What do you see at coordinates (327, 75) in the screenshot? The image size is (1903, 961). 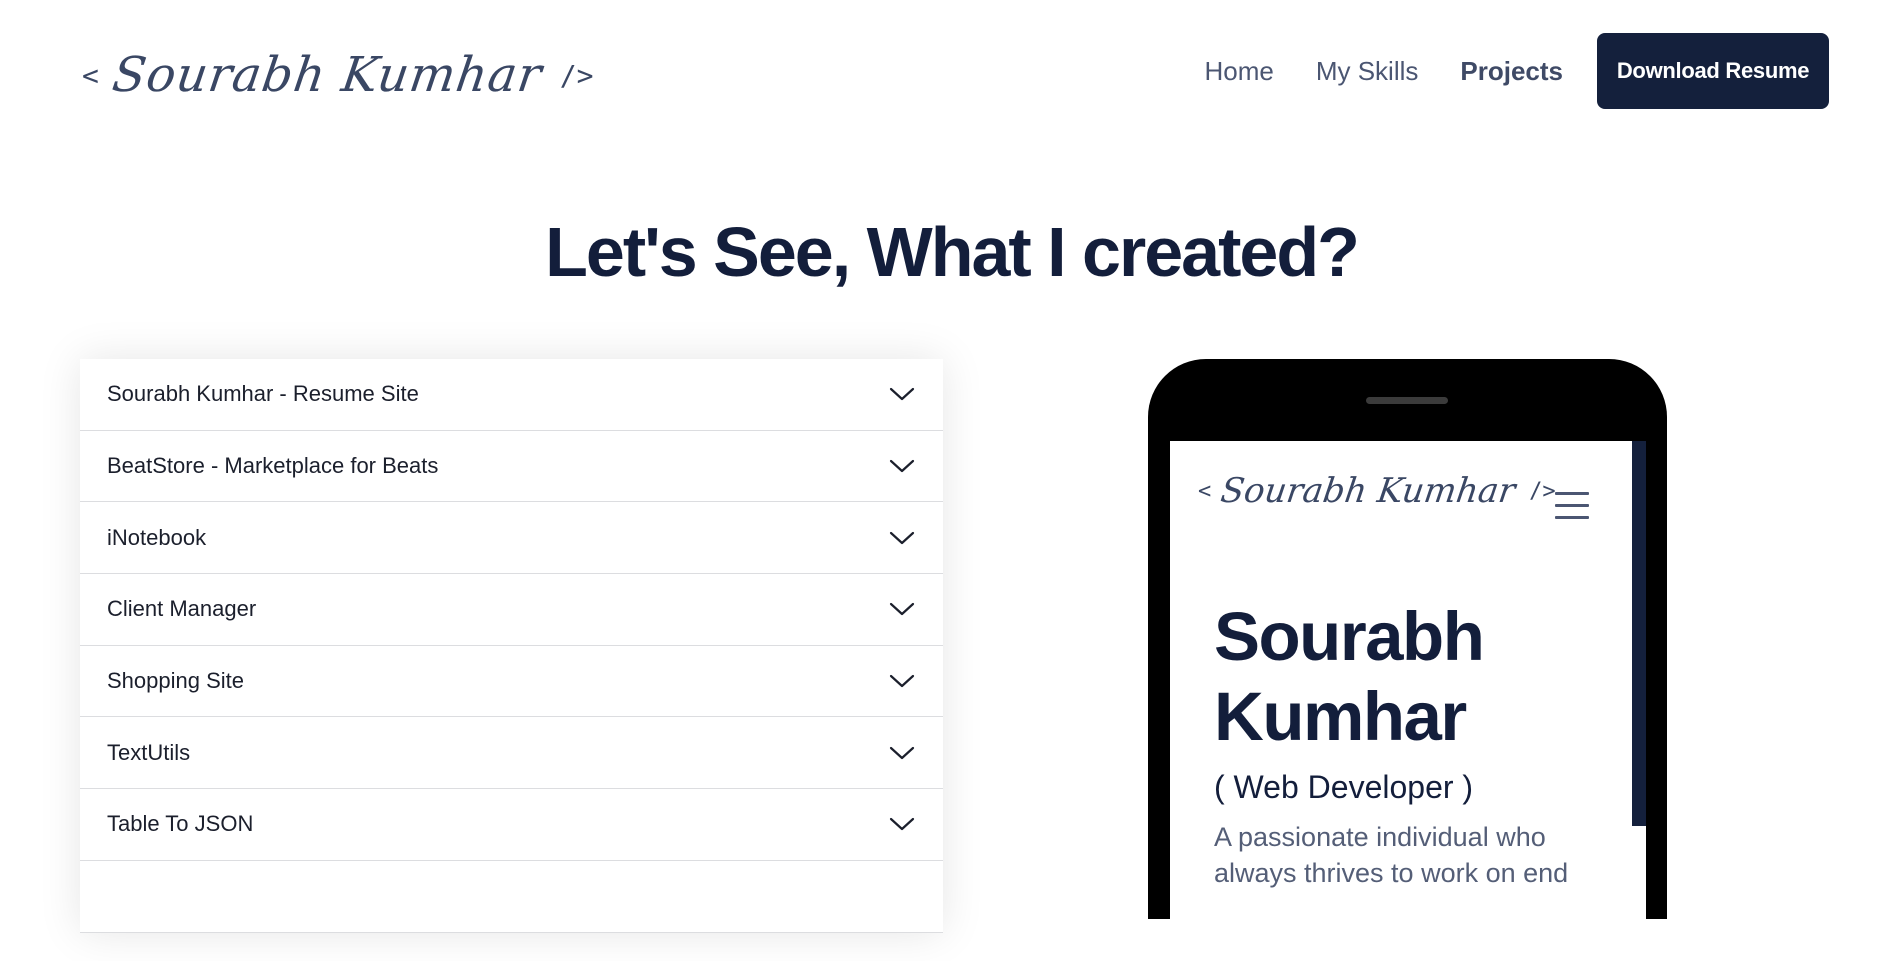 I see `logo-signature: Sourabh Kumhar` at bounding box center [327, 75].